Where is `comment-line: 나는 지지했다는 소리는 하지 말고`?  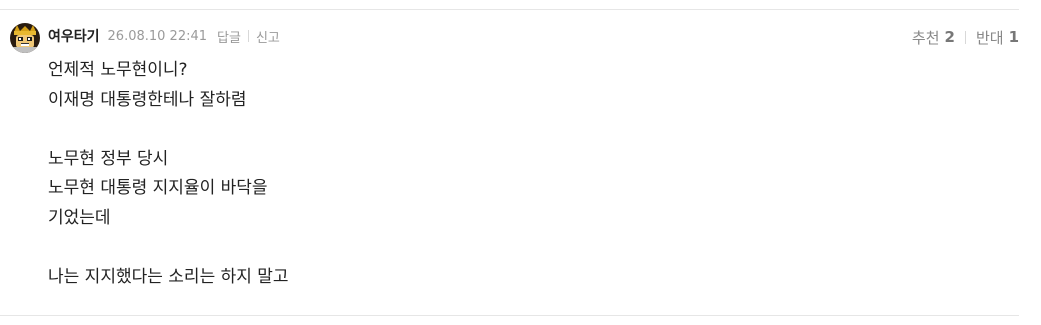 comment-line: 나는 지지했다는 소리는 하지 말고 is located at coordinates (168, 276).